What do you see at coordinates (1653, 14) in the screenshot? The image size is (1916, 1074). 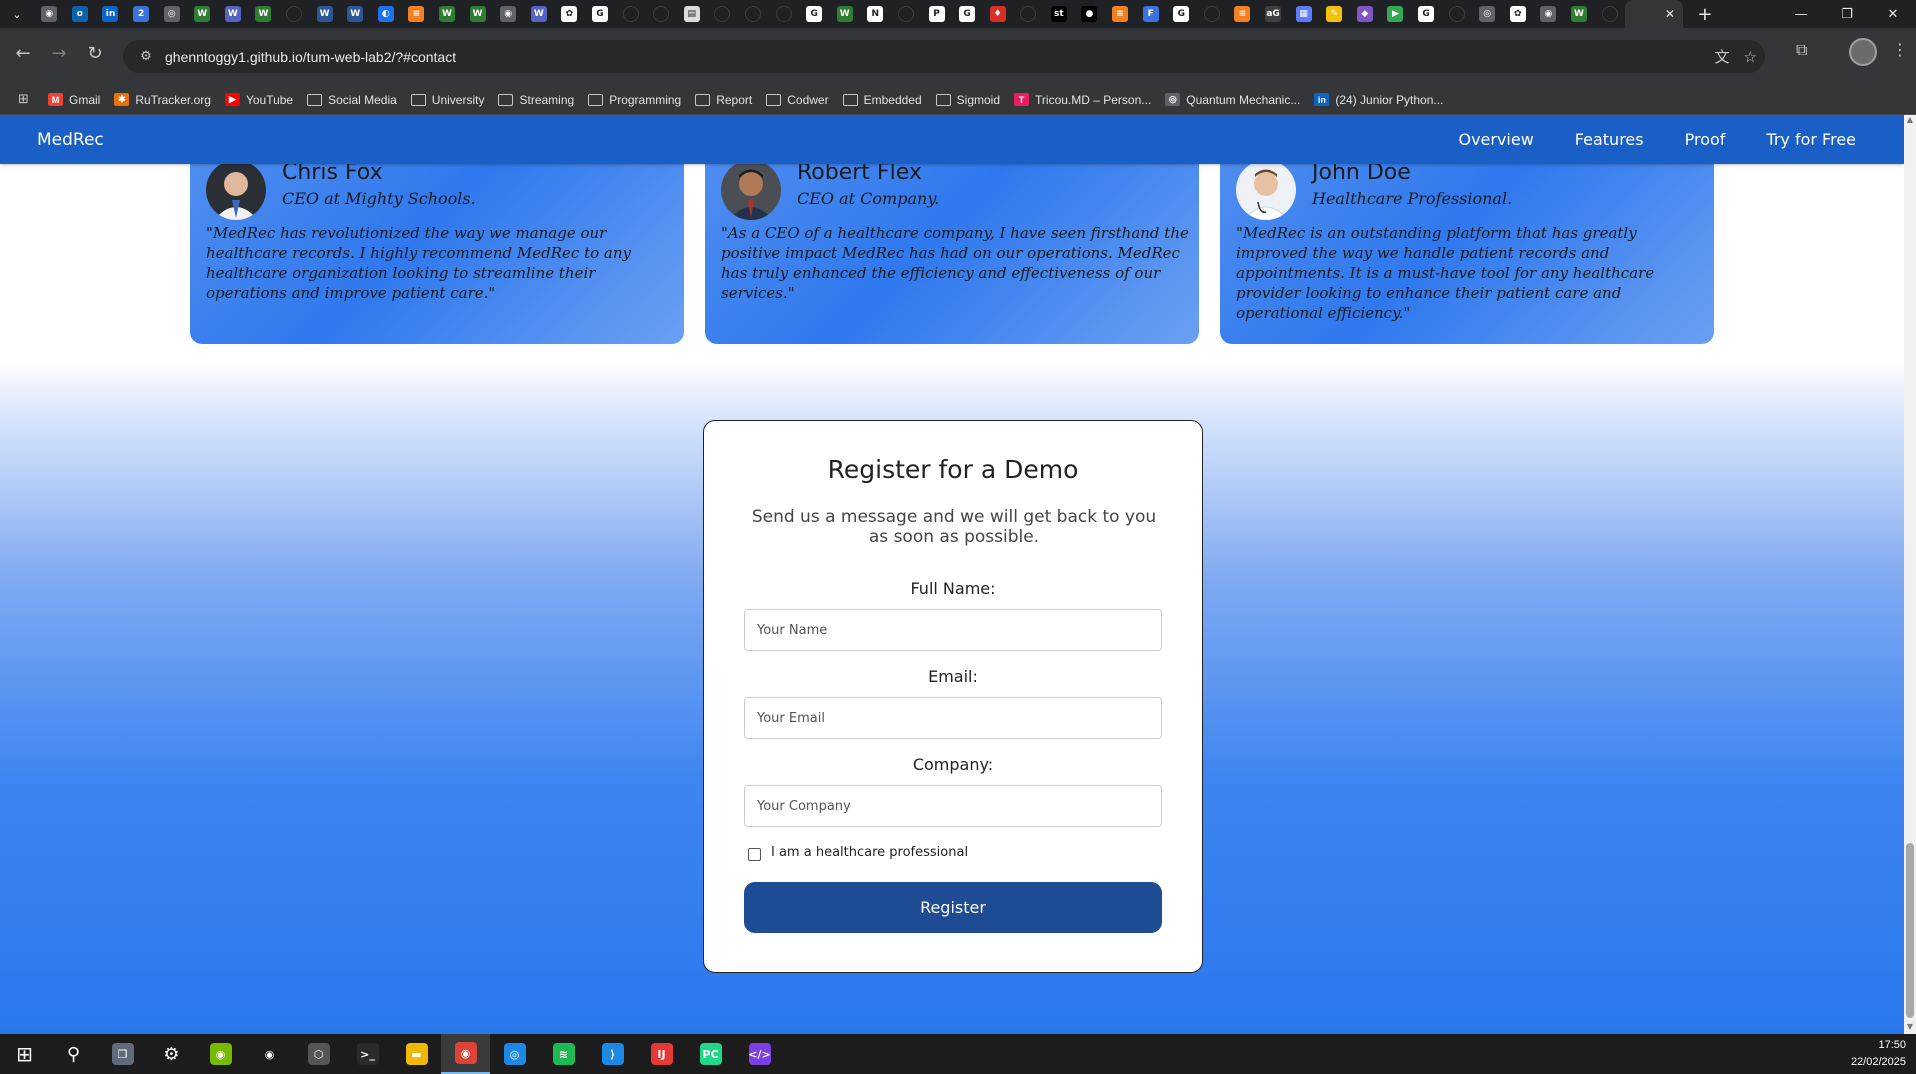 I see `active-browser-tab: ✕` at bounding box center [1653, 14].